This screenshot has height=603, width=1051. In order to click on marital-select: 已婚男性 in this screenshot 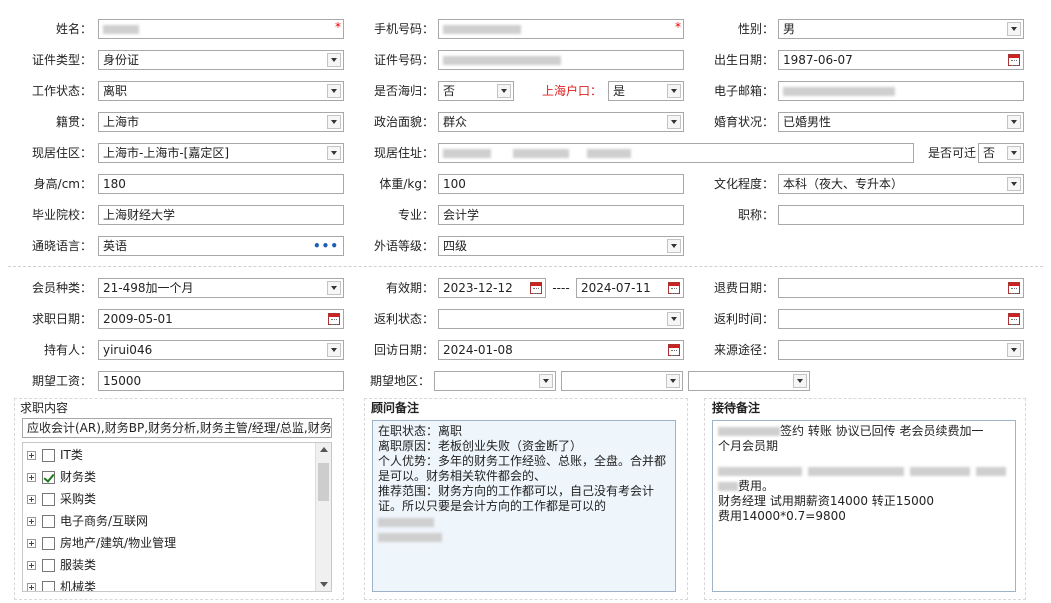, I will do `click(901, 122)`.